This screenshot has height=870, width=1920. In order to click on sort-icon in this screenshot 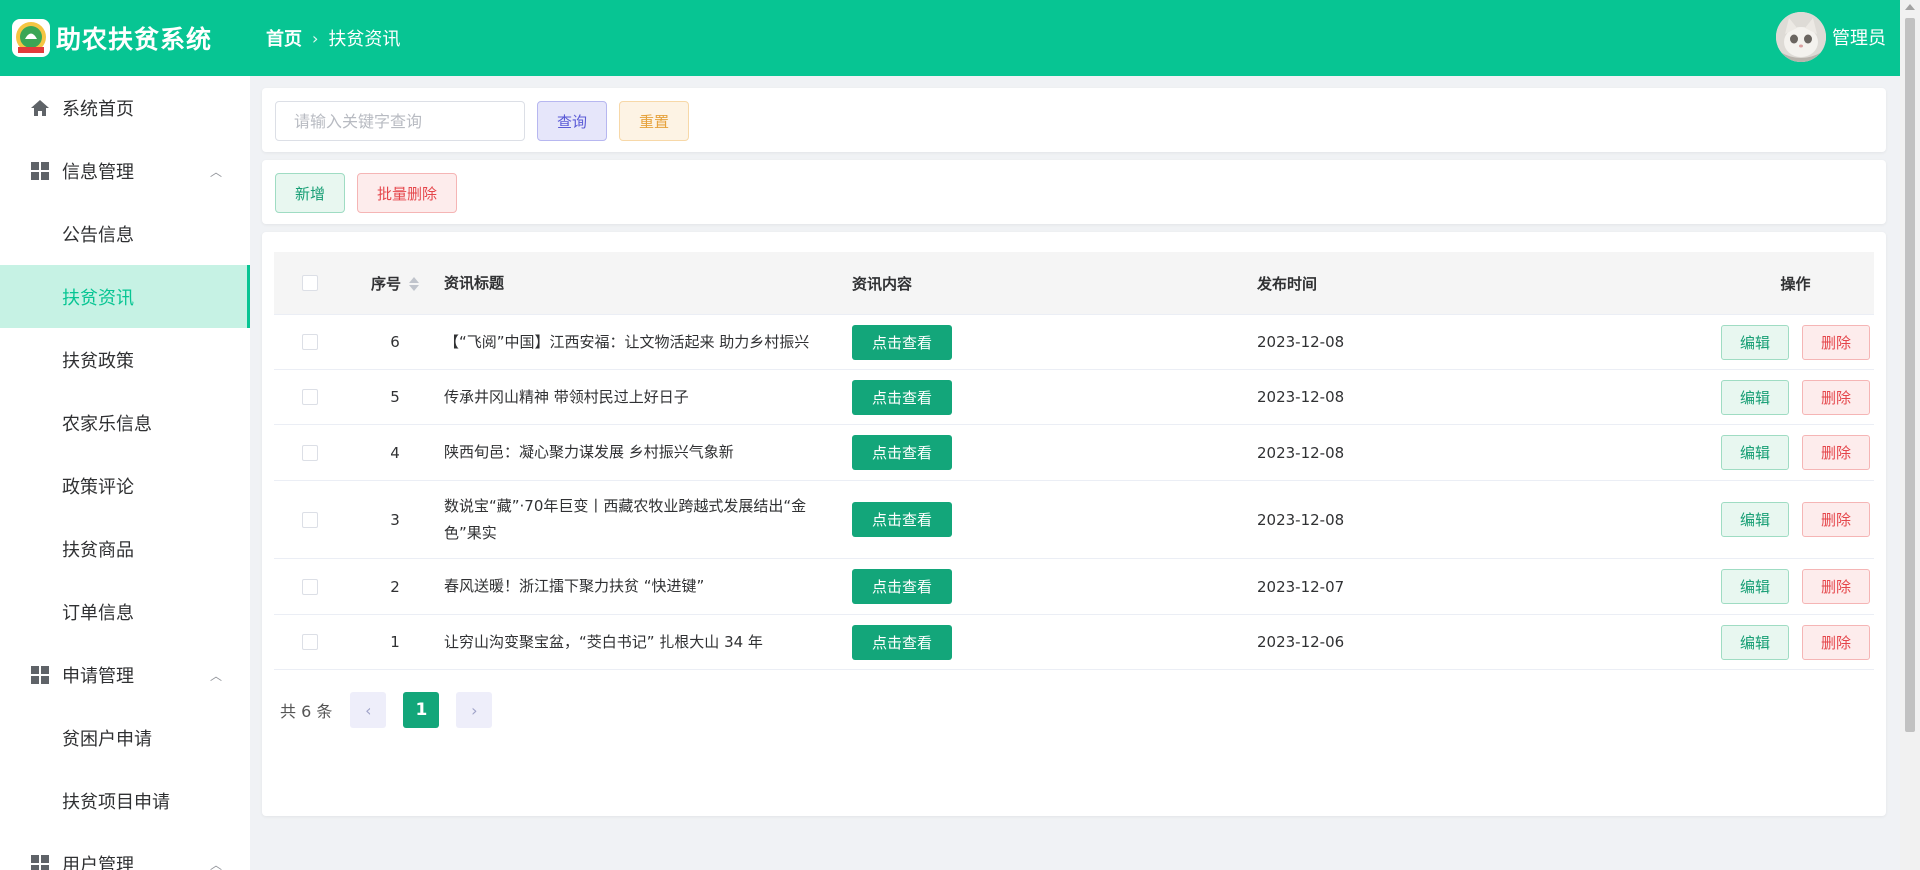, I will do `click(414, 284)`.